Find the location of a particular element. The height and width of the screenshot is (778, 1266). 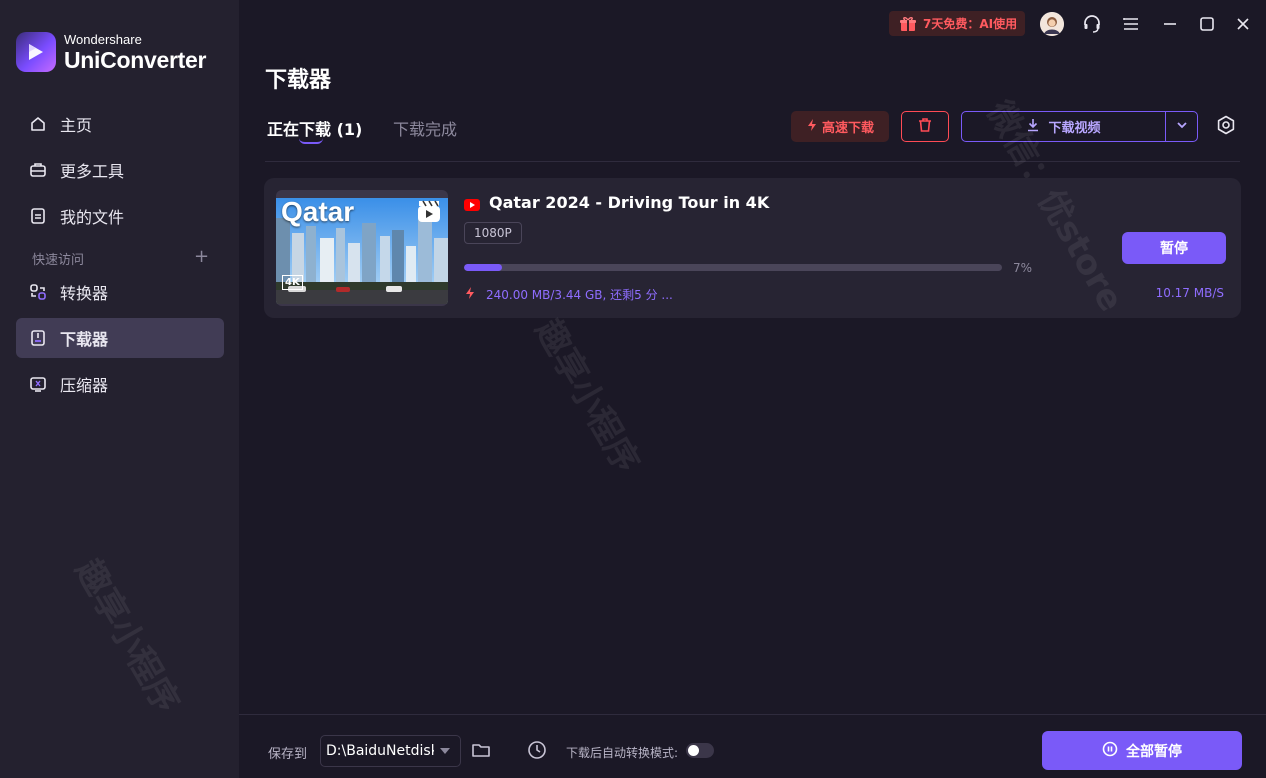

sidebar-item-compressor: 压缩器 is located at coordinates (120, 384).